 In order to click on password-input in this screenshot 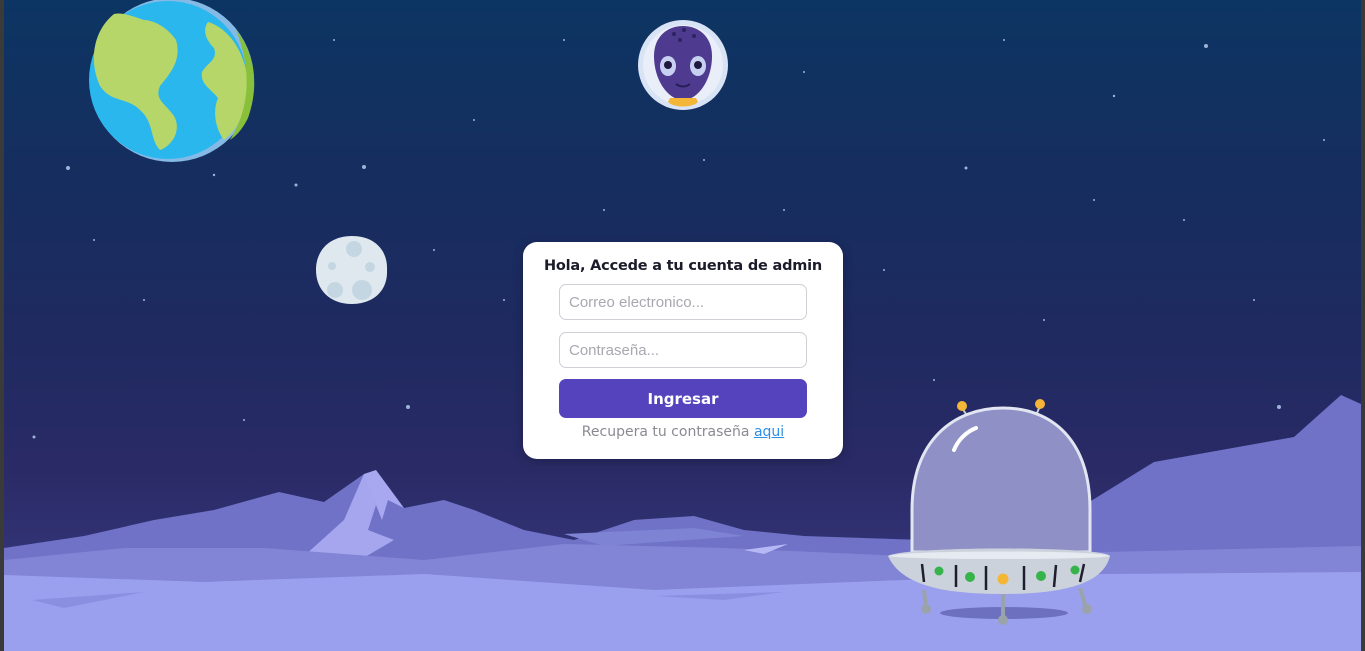, I will do `click(683, 350)`.